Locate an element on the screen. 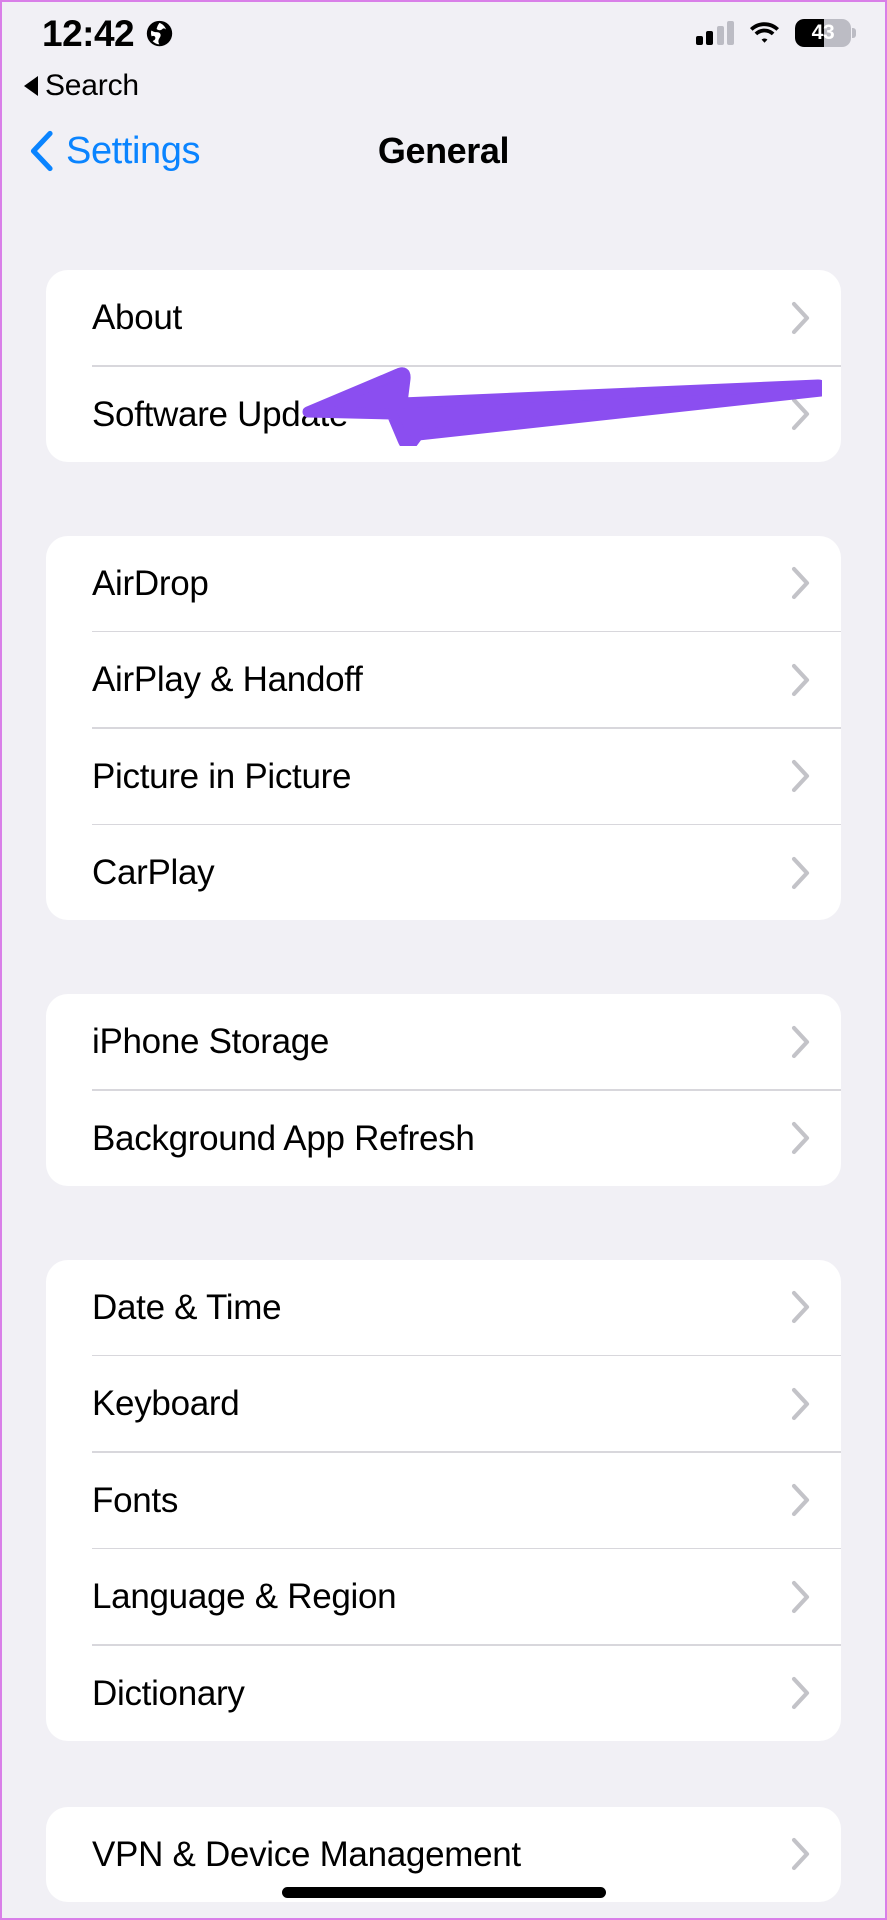 Image resolution: width=887 pixels, height=1920 pixels. settings-row-carplay: CarPlay is located at coordinates (443, 872).